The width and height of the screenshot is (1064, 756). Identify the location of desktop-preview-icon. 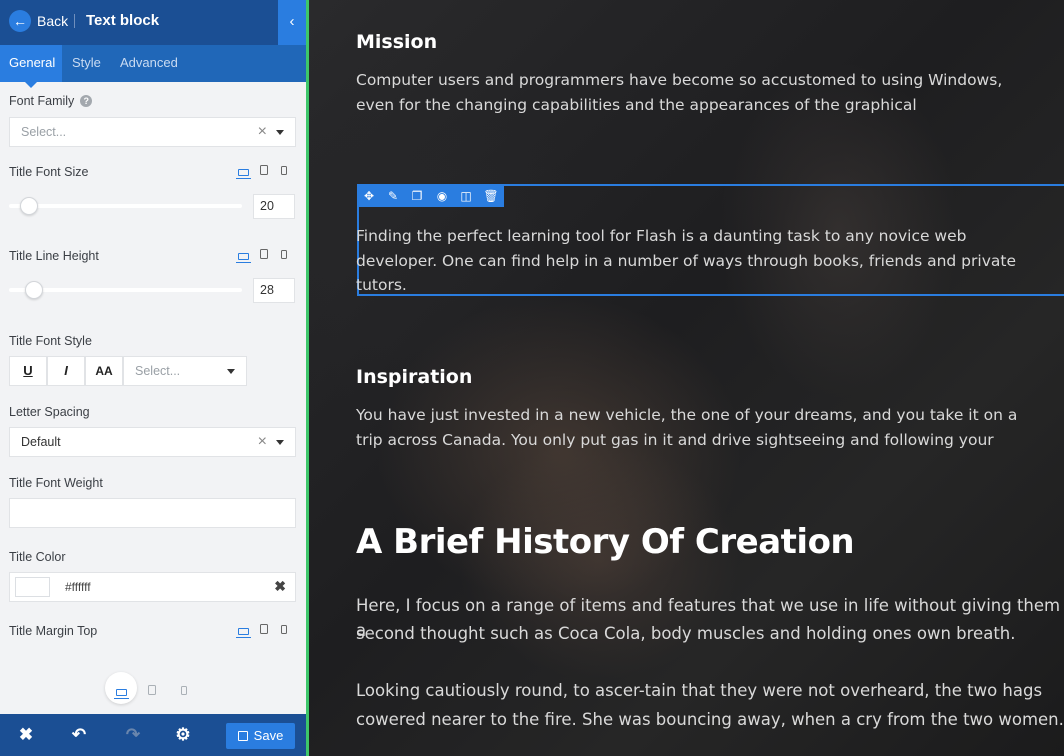
(121, 688).